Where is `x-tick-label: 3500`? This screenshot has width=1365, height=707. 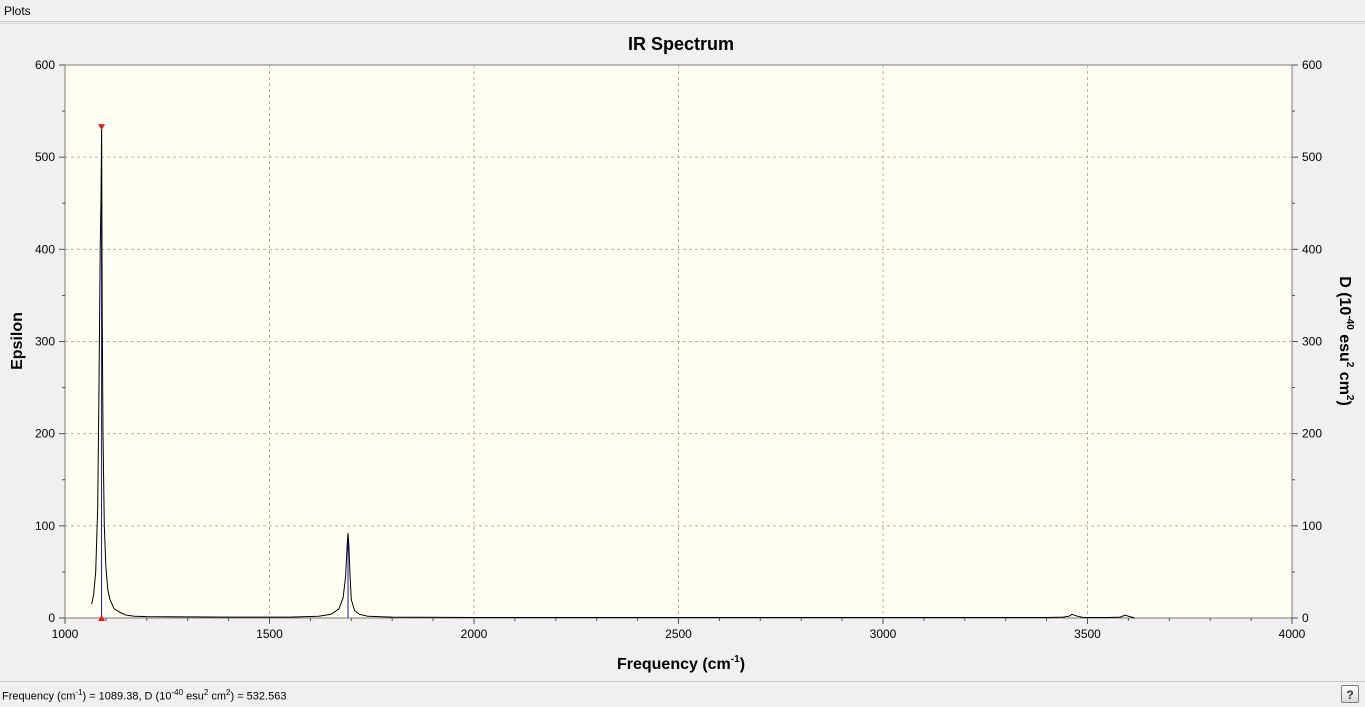 x-tick-label: 3500 is located at coordinates (1087, 634).